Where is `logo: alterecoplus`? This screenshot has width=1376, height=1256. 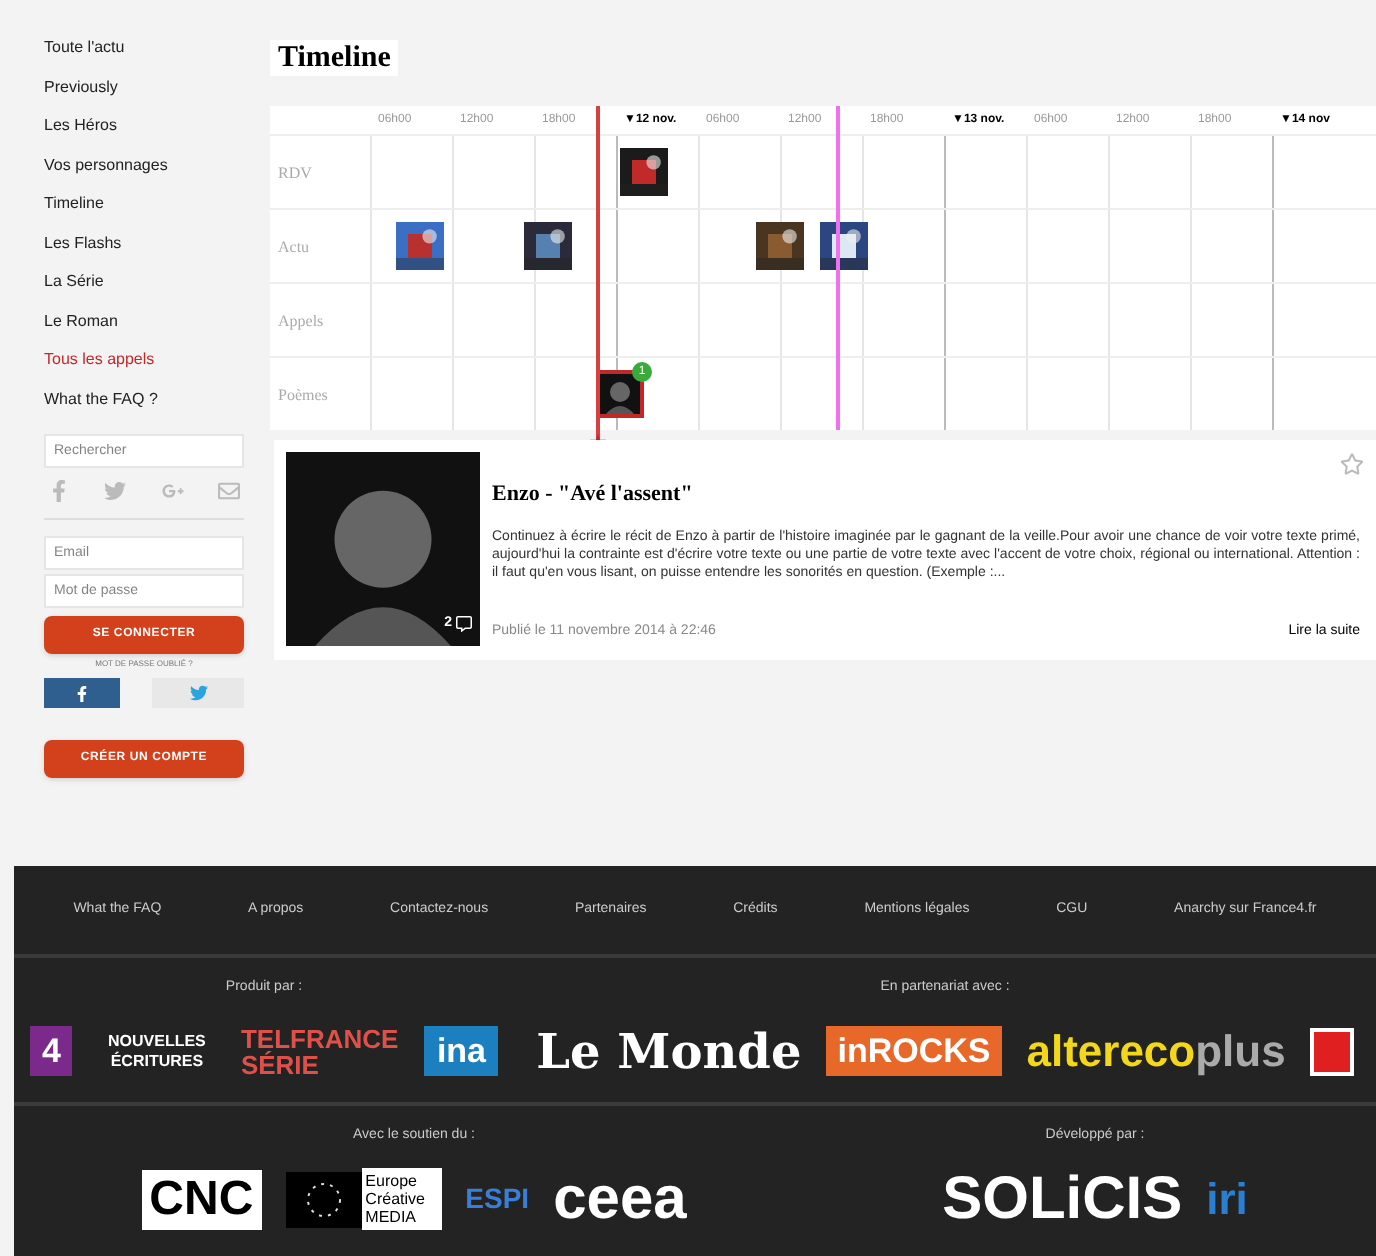 logo: alterecoplus is located at coordinates (1156, 1052).